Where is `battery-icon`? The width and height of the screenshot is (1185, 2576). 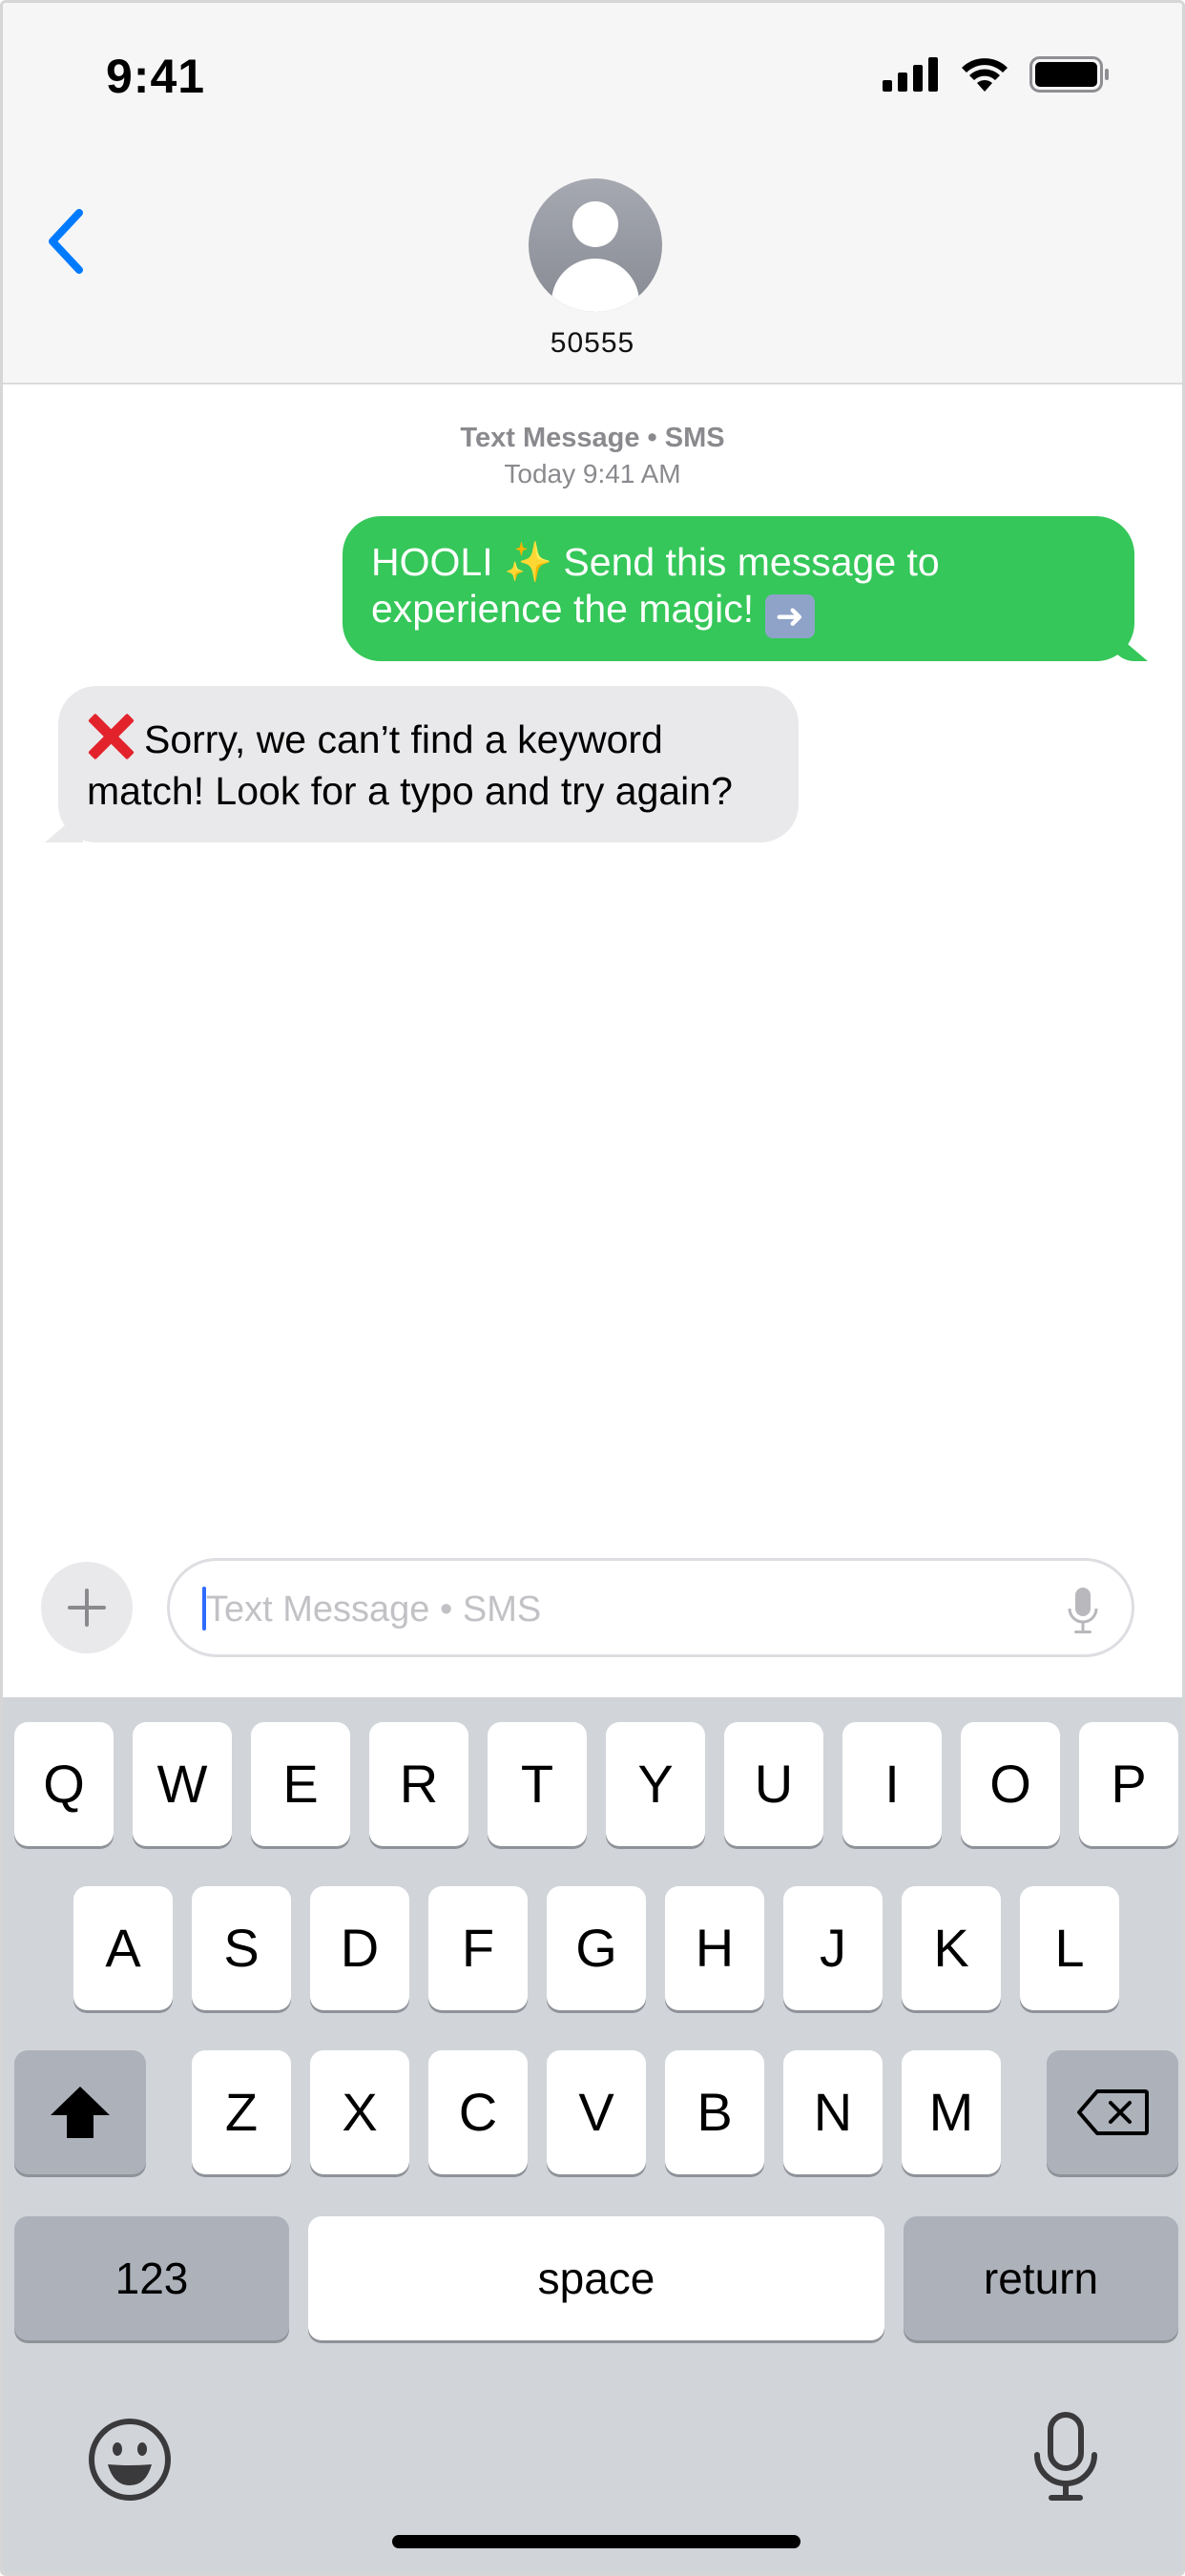
battery-icon is located at coordinates (1069, 74).